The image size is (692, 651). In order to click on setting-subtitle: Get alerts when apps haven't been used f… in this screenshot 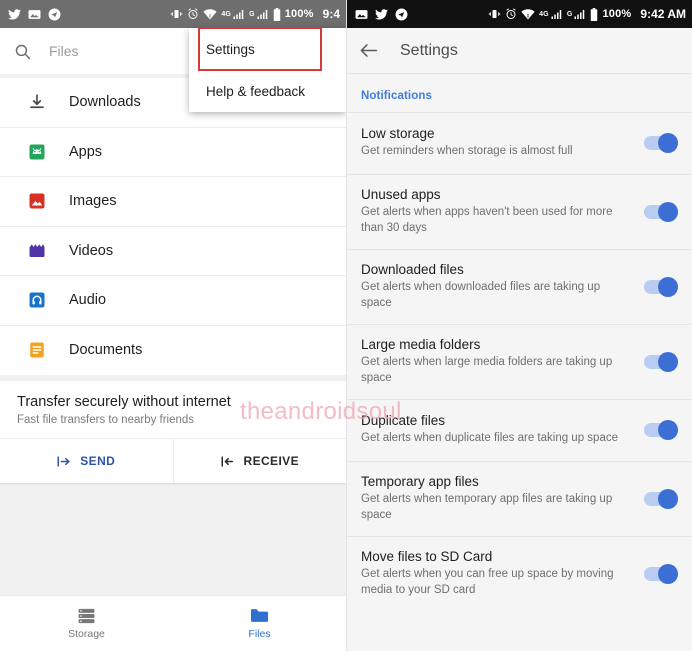, I will do `click(487, 220)`.